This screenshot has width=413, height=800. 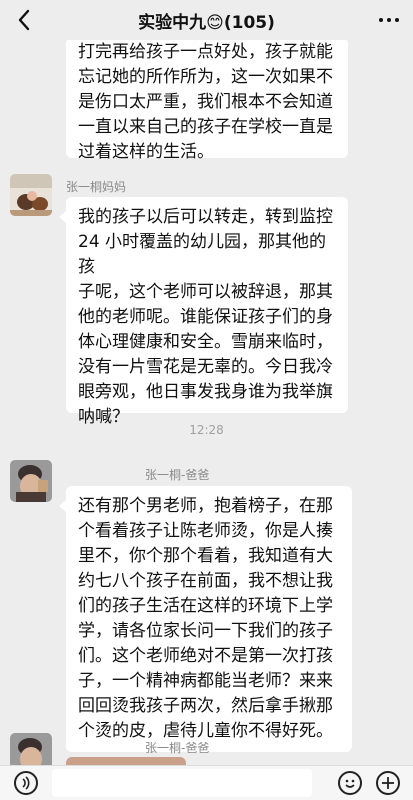 I want to click on chat-title: 实验中九😊(105), so click(x=206, y=22).